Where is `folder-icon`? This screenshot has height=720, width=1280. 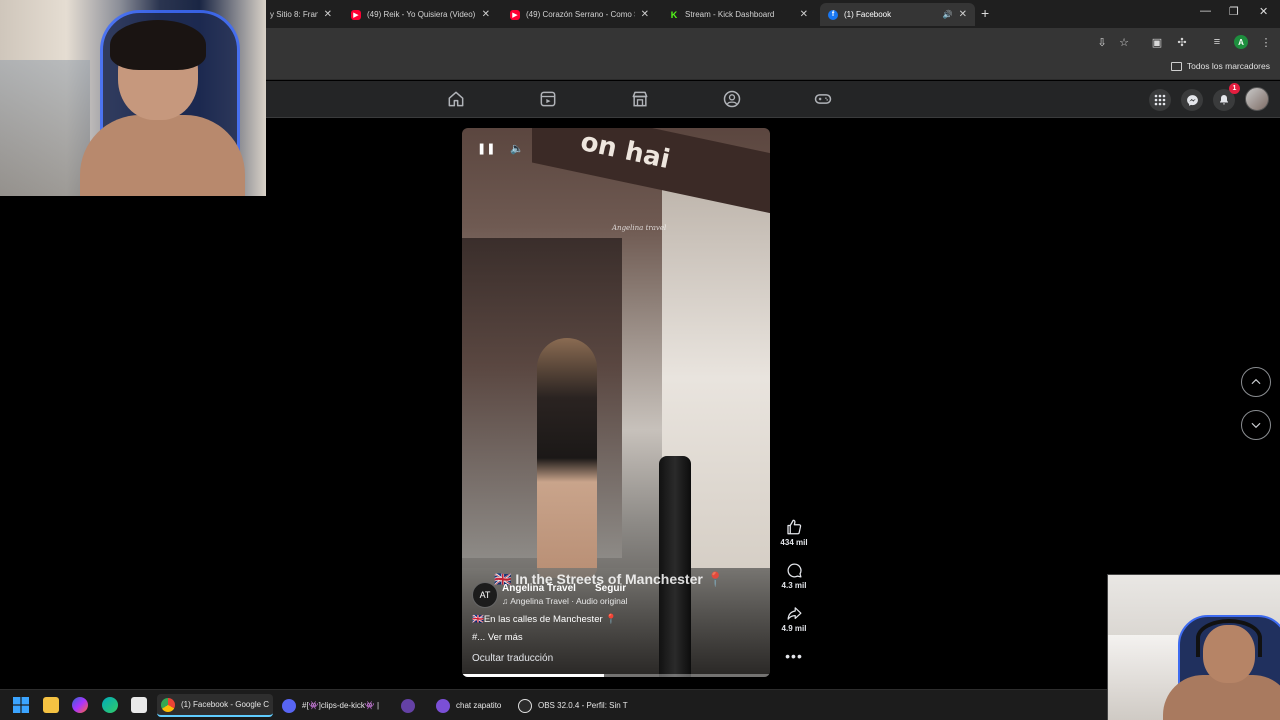
folder-icon is located at coordinates (1176, 66).